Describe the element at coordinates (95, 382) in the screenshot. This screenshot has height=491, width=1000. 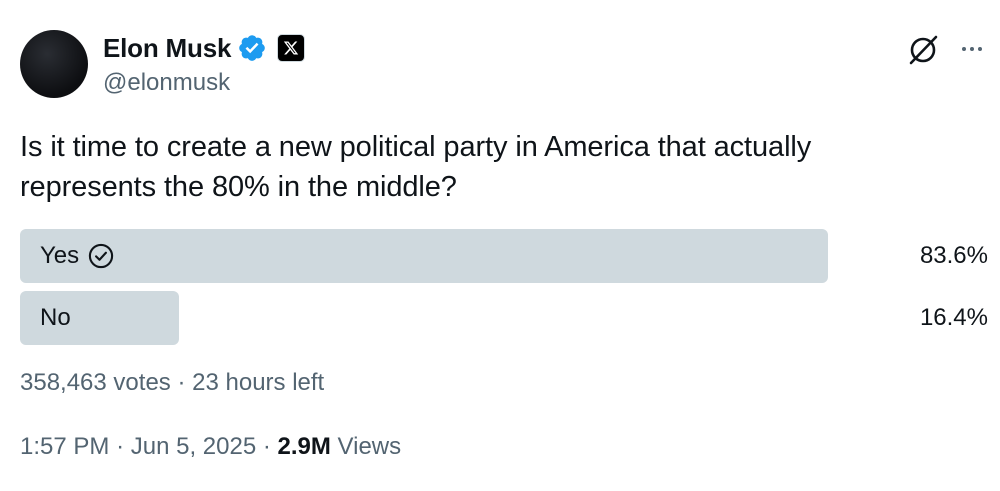
I see `poll-votes: 358,463 votes` at that location.